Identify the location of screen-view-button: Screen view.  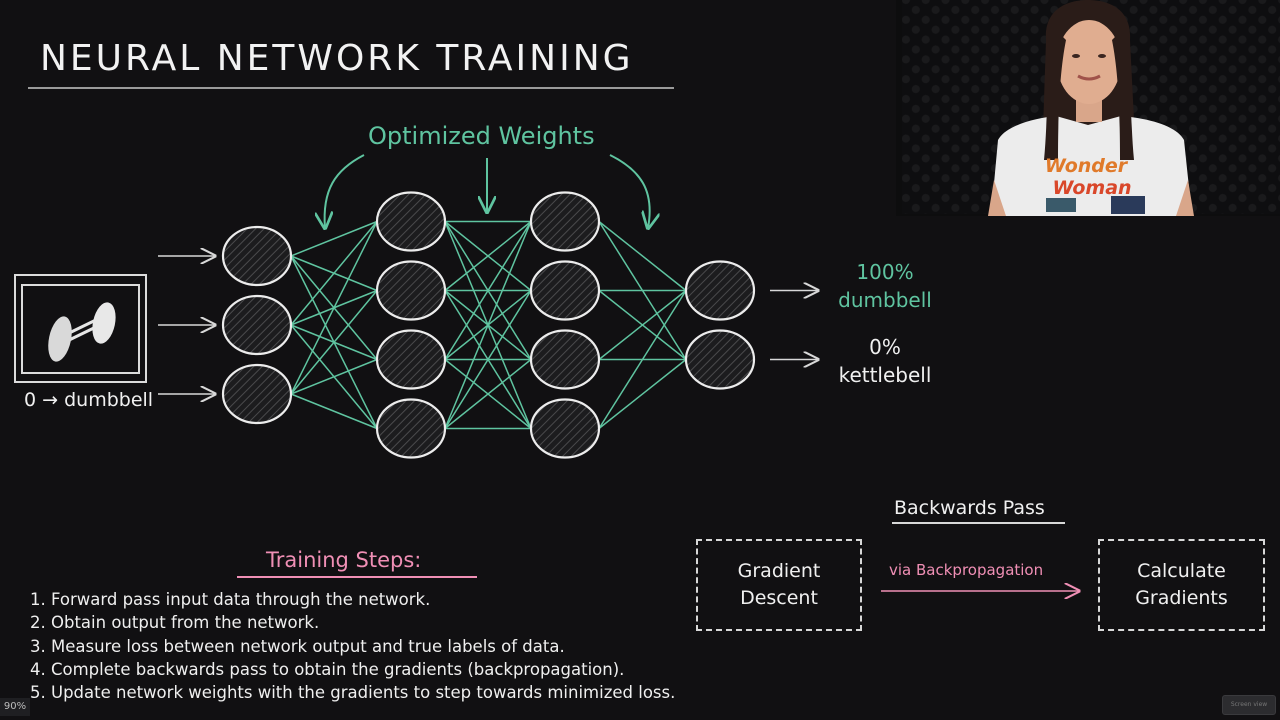
(1249, 705).